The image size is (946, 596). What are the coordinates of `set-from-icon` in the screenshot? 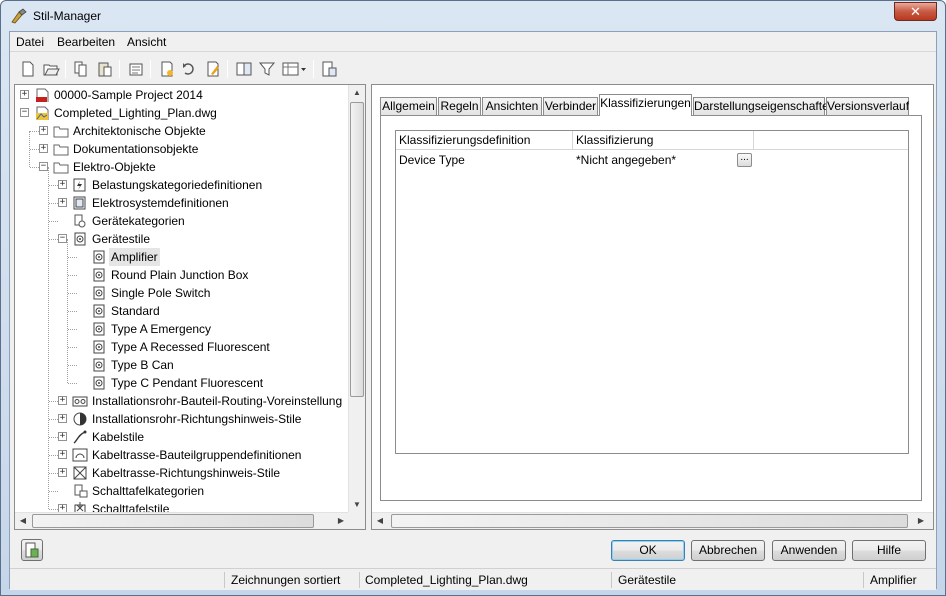 It's located at (190, 69).